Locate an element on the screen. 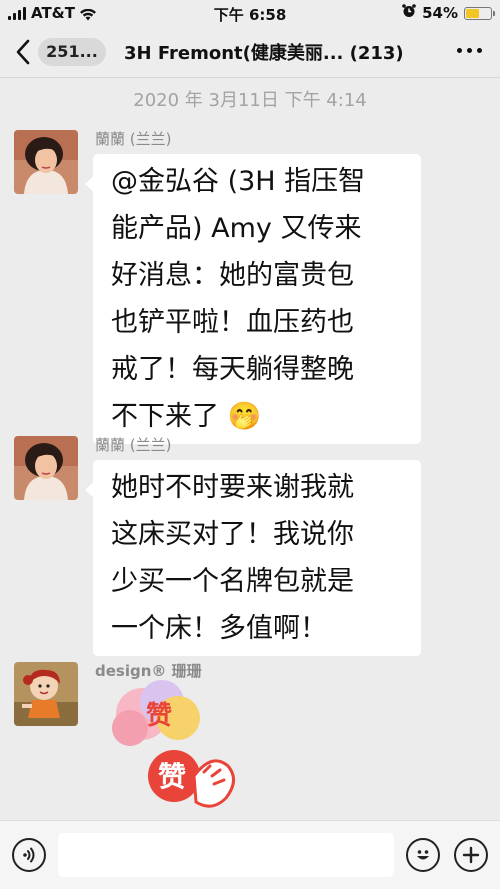  back-button is located at coordinates (24, 52).